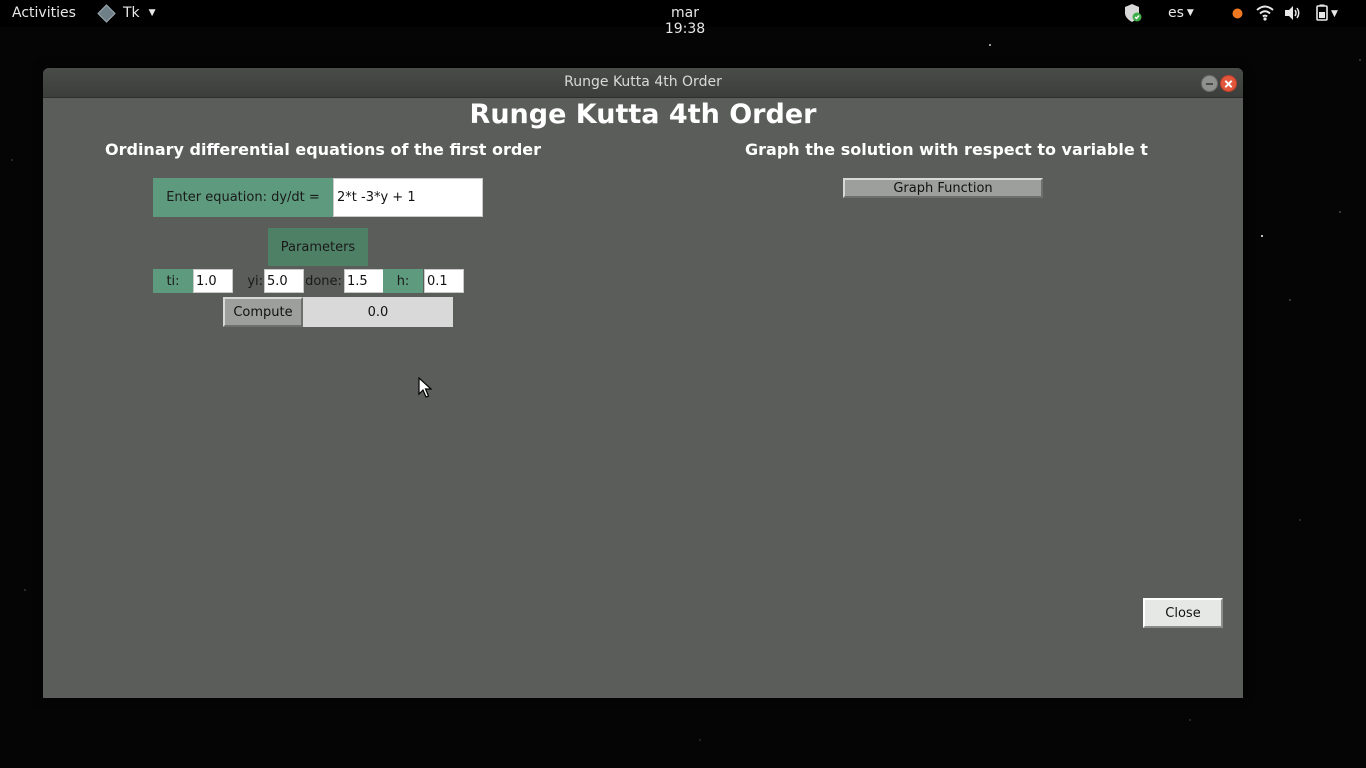  What do you see at coordinates (643, 114) in the screenshot?
I see `page-title: Runge Kutta 4th Order` at bounding box center [643, 114].